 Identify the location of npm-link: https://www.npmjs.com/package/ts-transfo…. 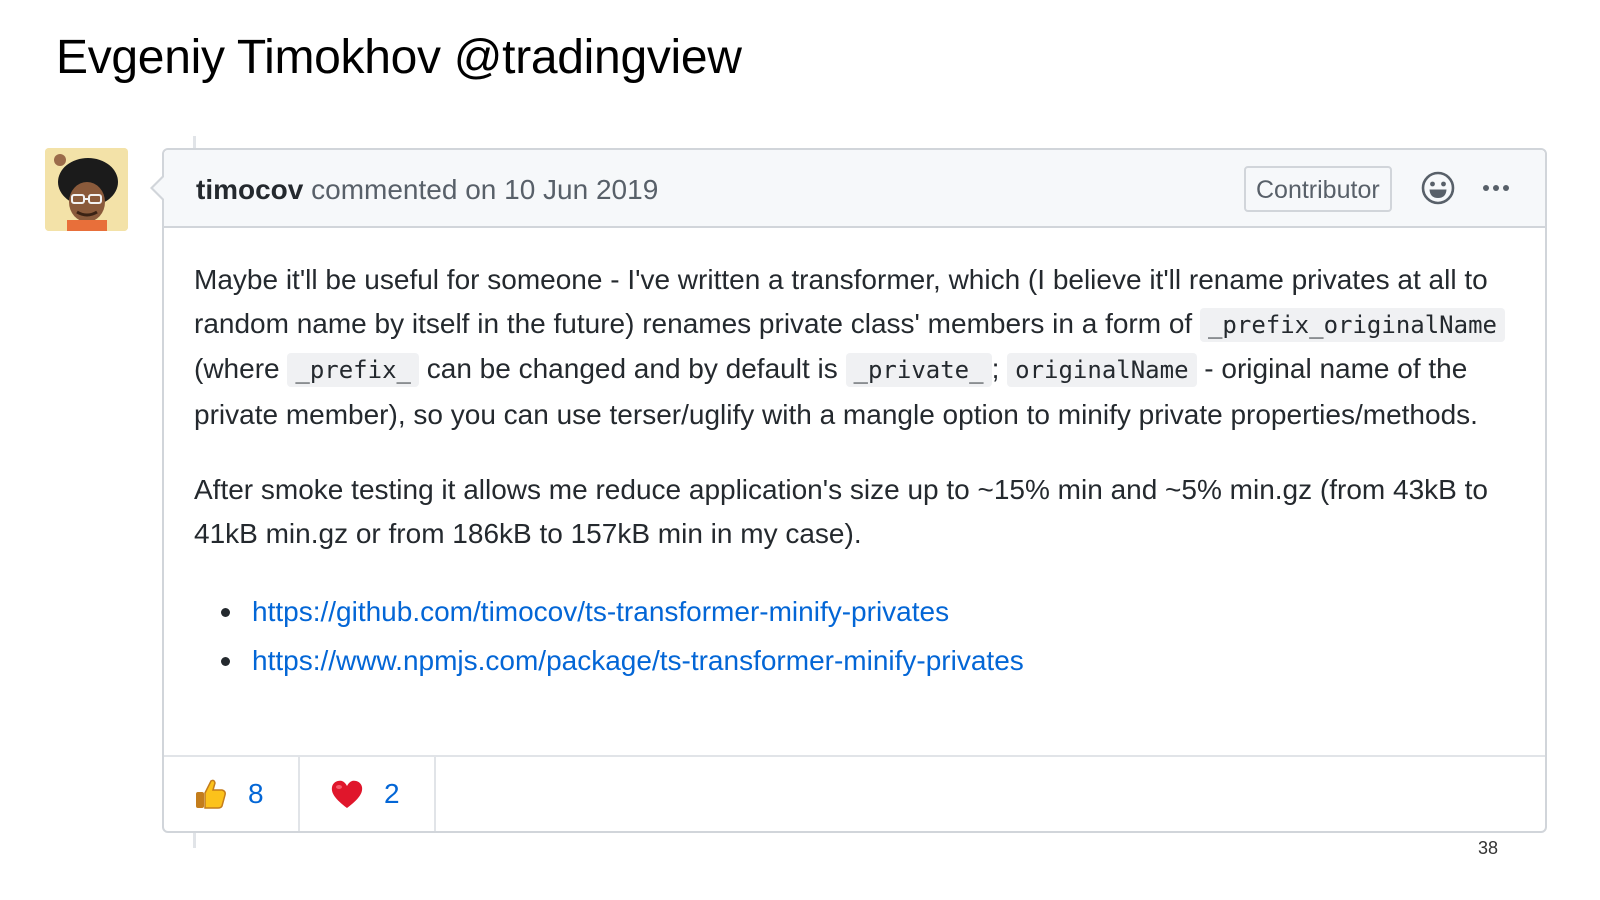
(638, 660).